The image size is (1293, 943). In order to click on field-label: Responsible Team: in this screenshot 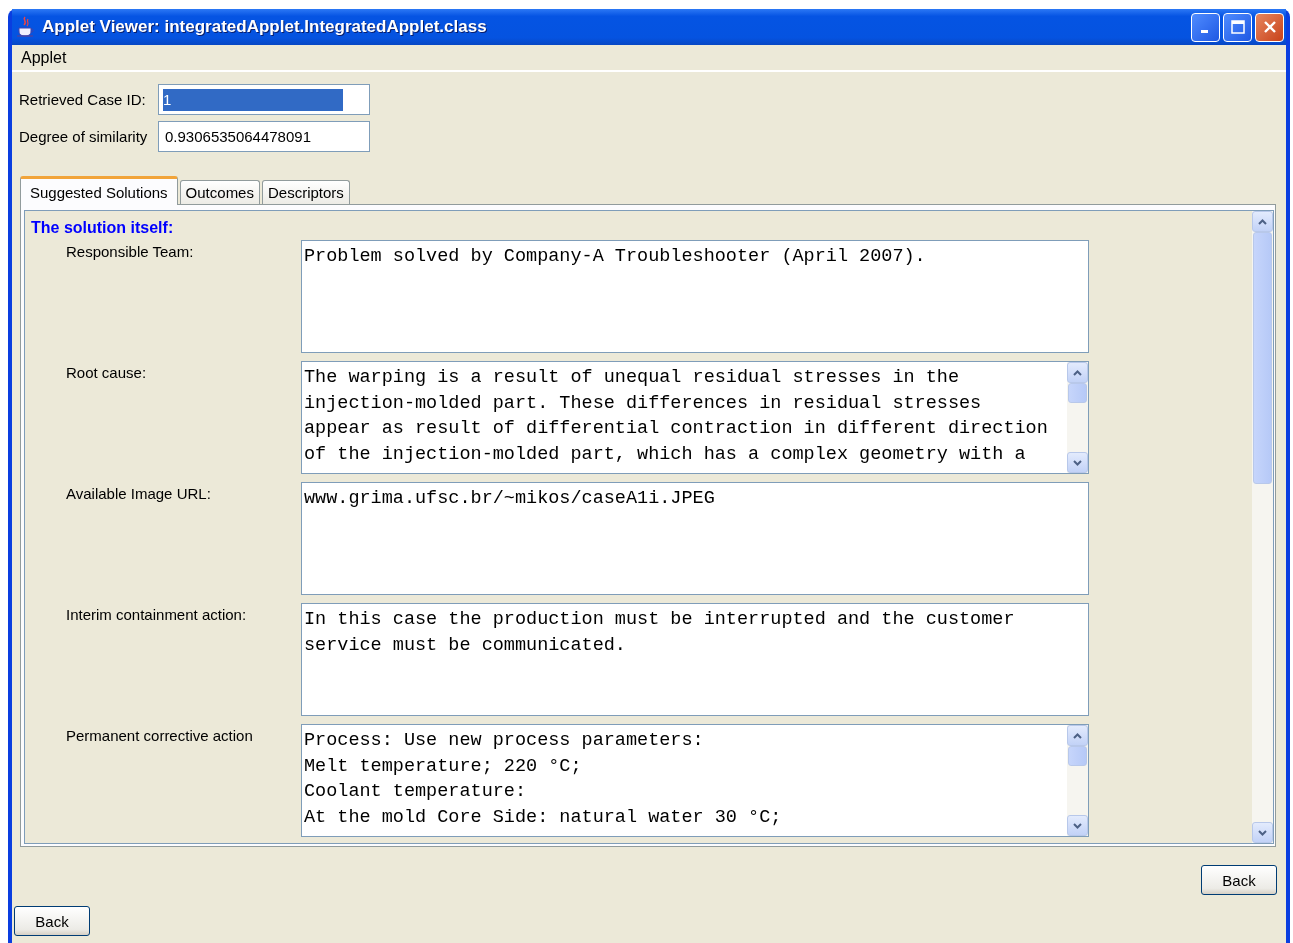, I will do `click(130, 252)`.